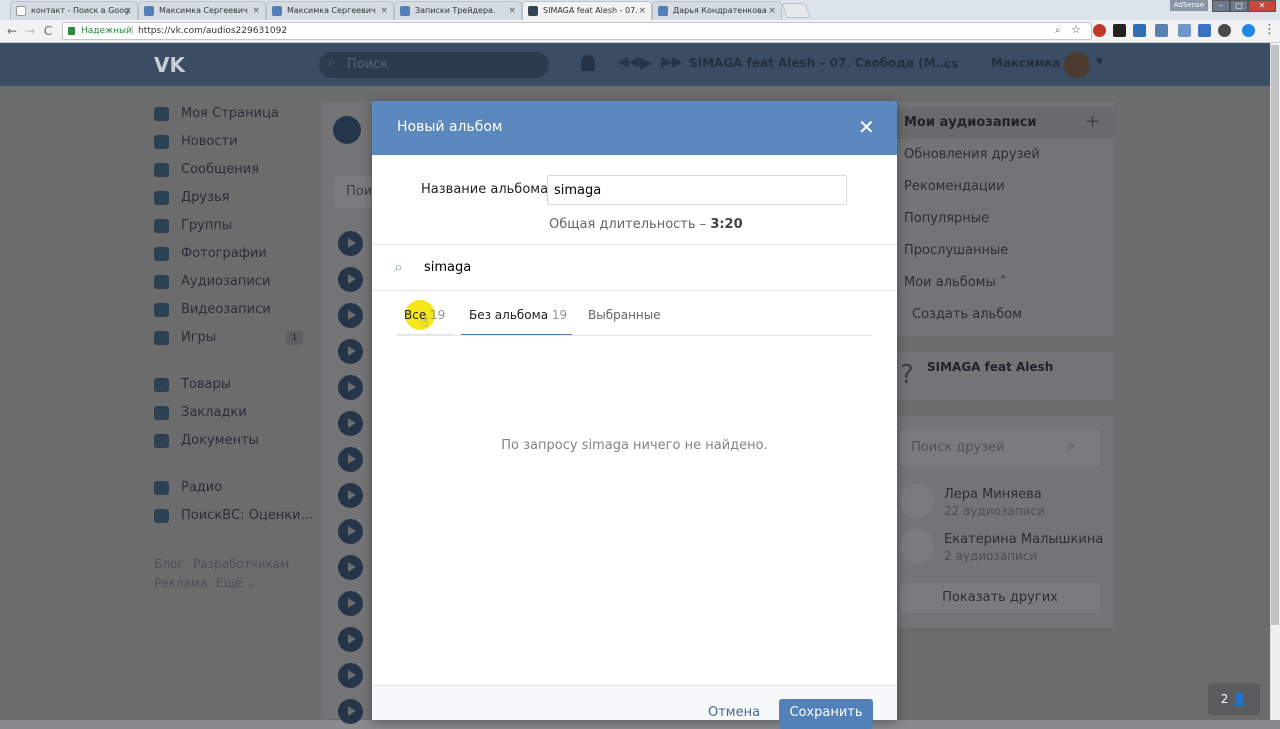 The height and width of the screenshot is (729, 1280). What do you see at coordinates (717, 10) in the screenshot?
I see `browser-tab: Дарья Кондратенкова ×` at bounding box center [717, 10].